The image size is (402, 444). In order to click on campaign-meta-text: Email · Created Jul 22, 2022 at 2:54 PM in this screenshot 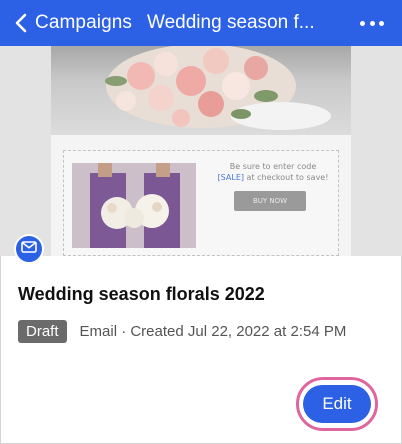, I will do `click(213, 331)`.